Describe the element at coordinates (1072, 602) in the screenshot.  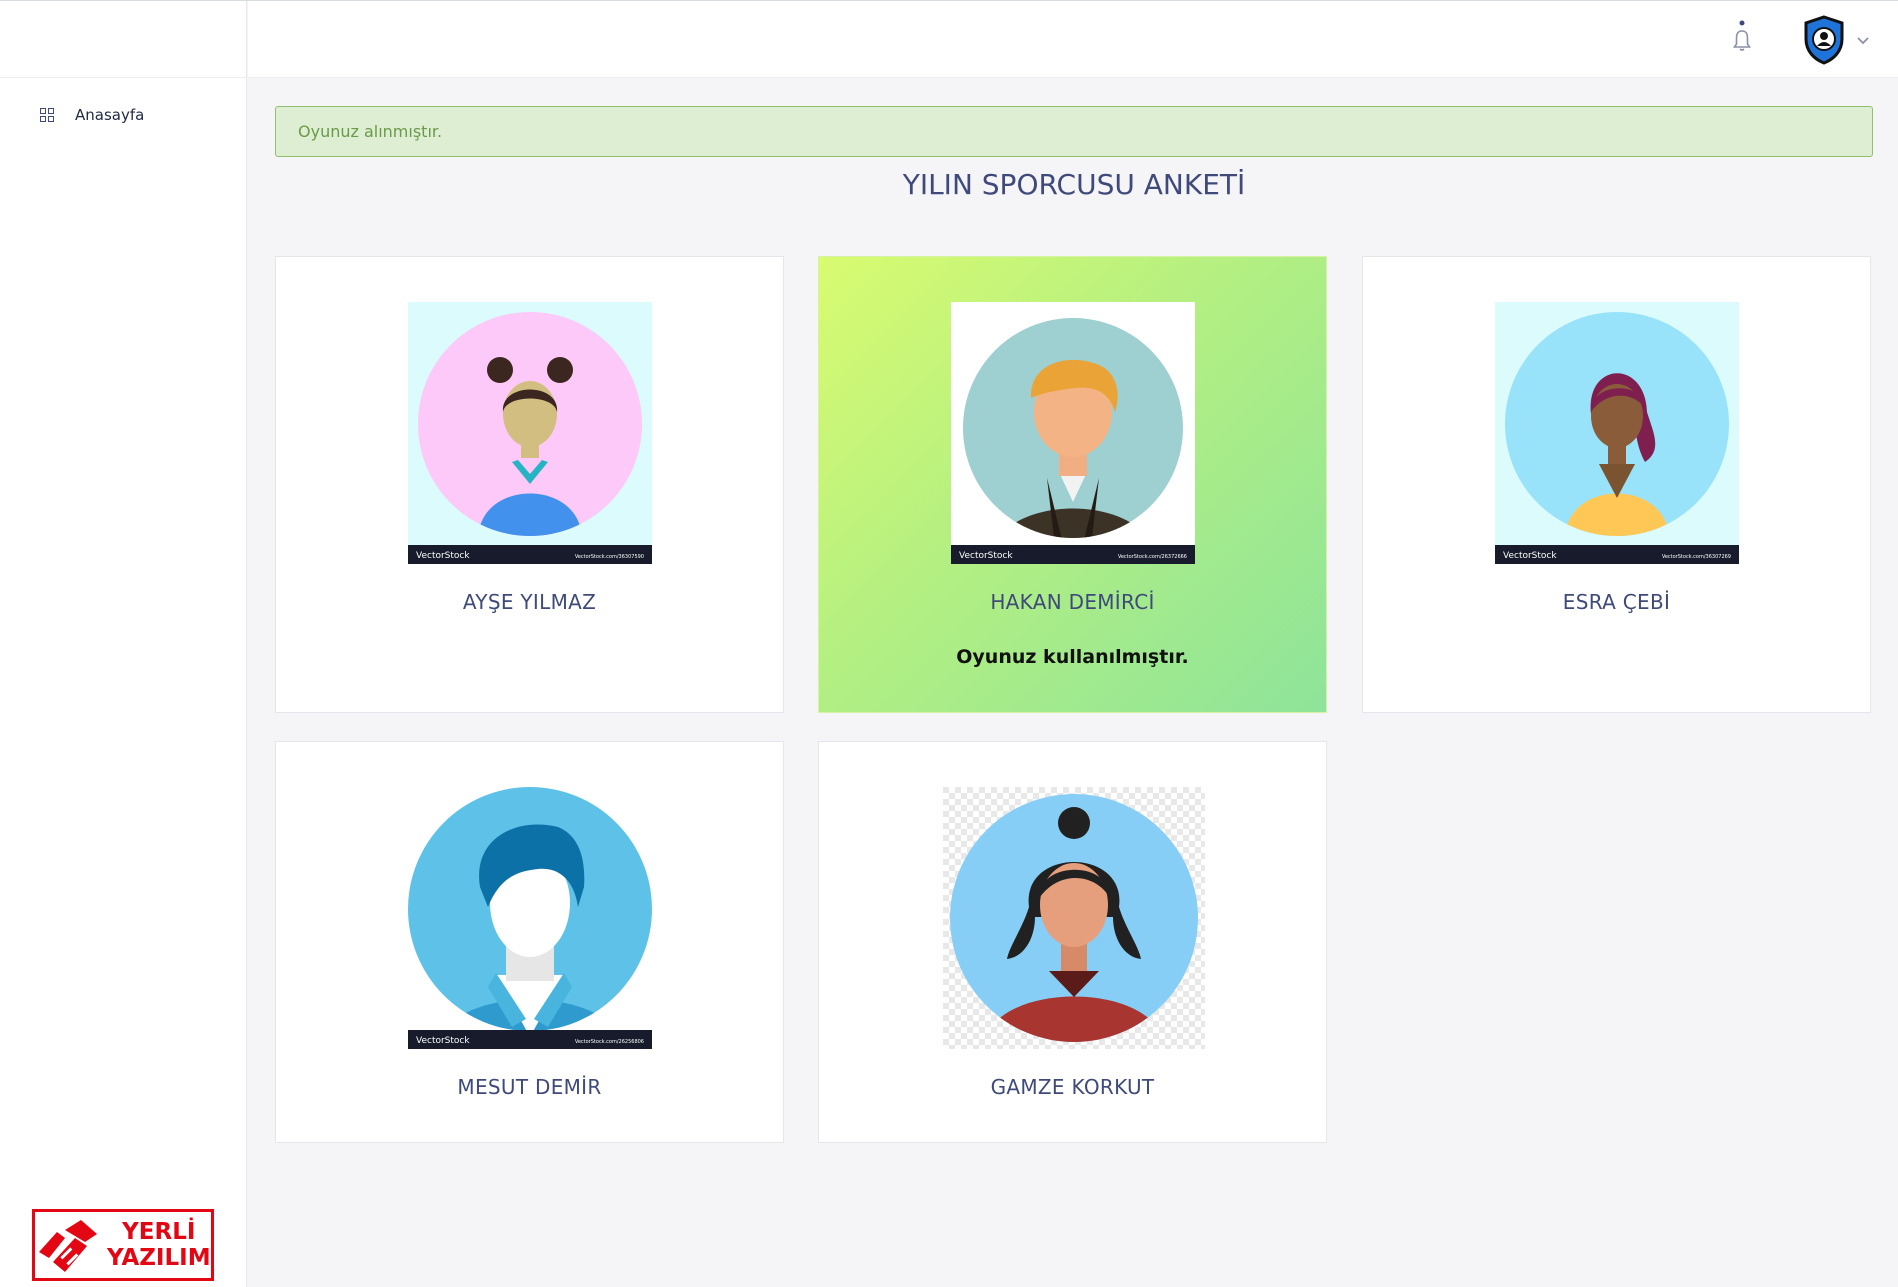
I see `candidate-name: HAKAN DEMİRCİ` at that location.